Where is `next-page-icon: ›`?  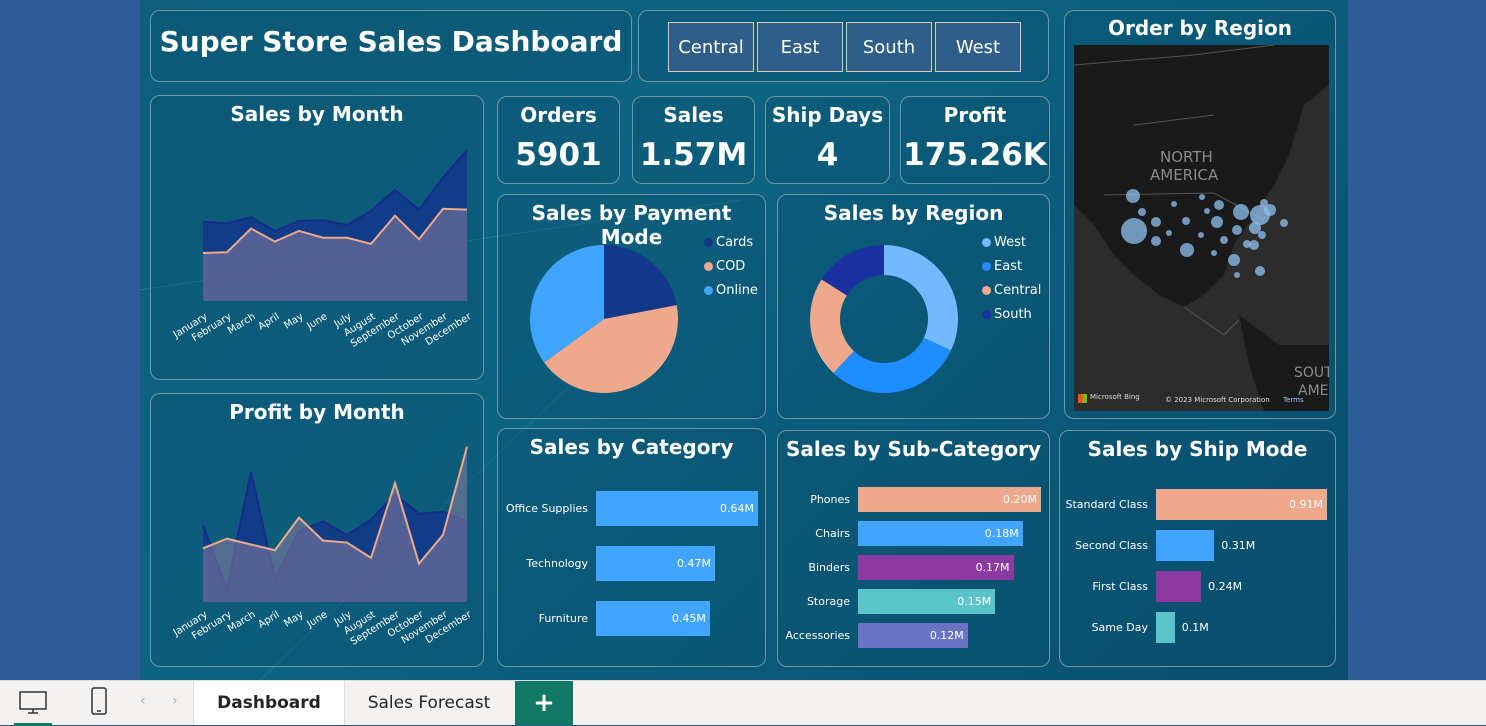 next-page-icon: › is located at coordinates (175, 701).